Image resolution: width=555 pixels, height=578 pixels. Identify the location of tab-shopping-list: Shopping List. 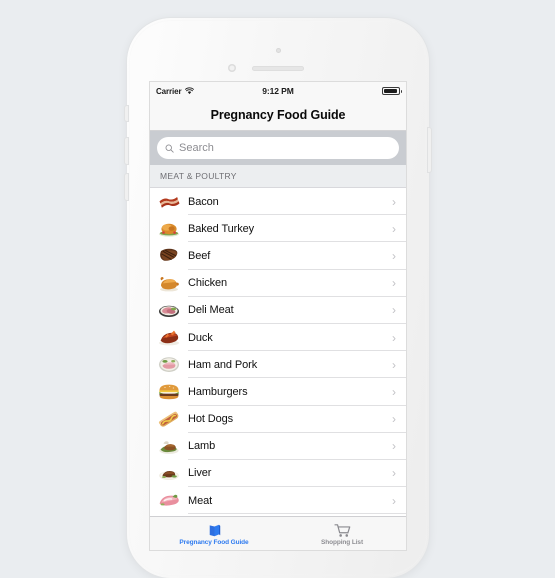
(342, 533).